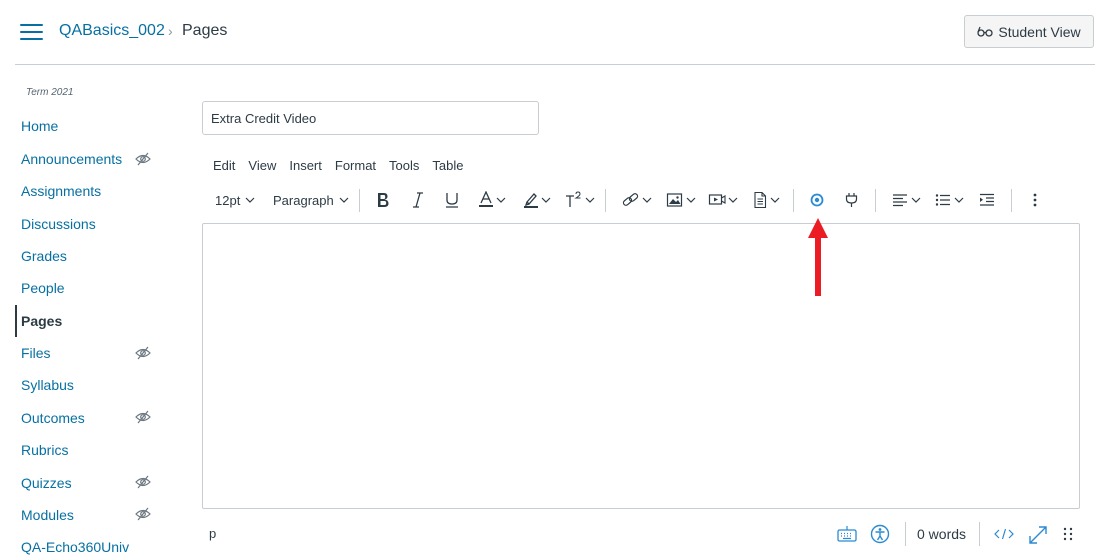  I want to click on course-header: QABasics_002 › Pages Student View, so click(557, 32).